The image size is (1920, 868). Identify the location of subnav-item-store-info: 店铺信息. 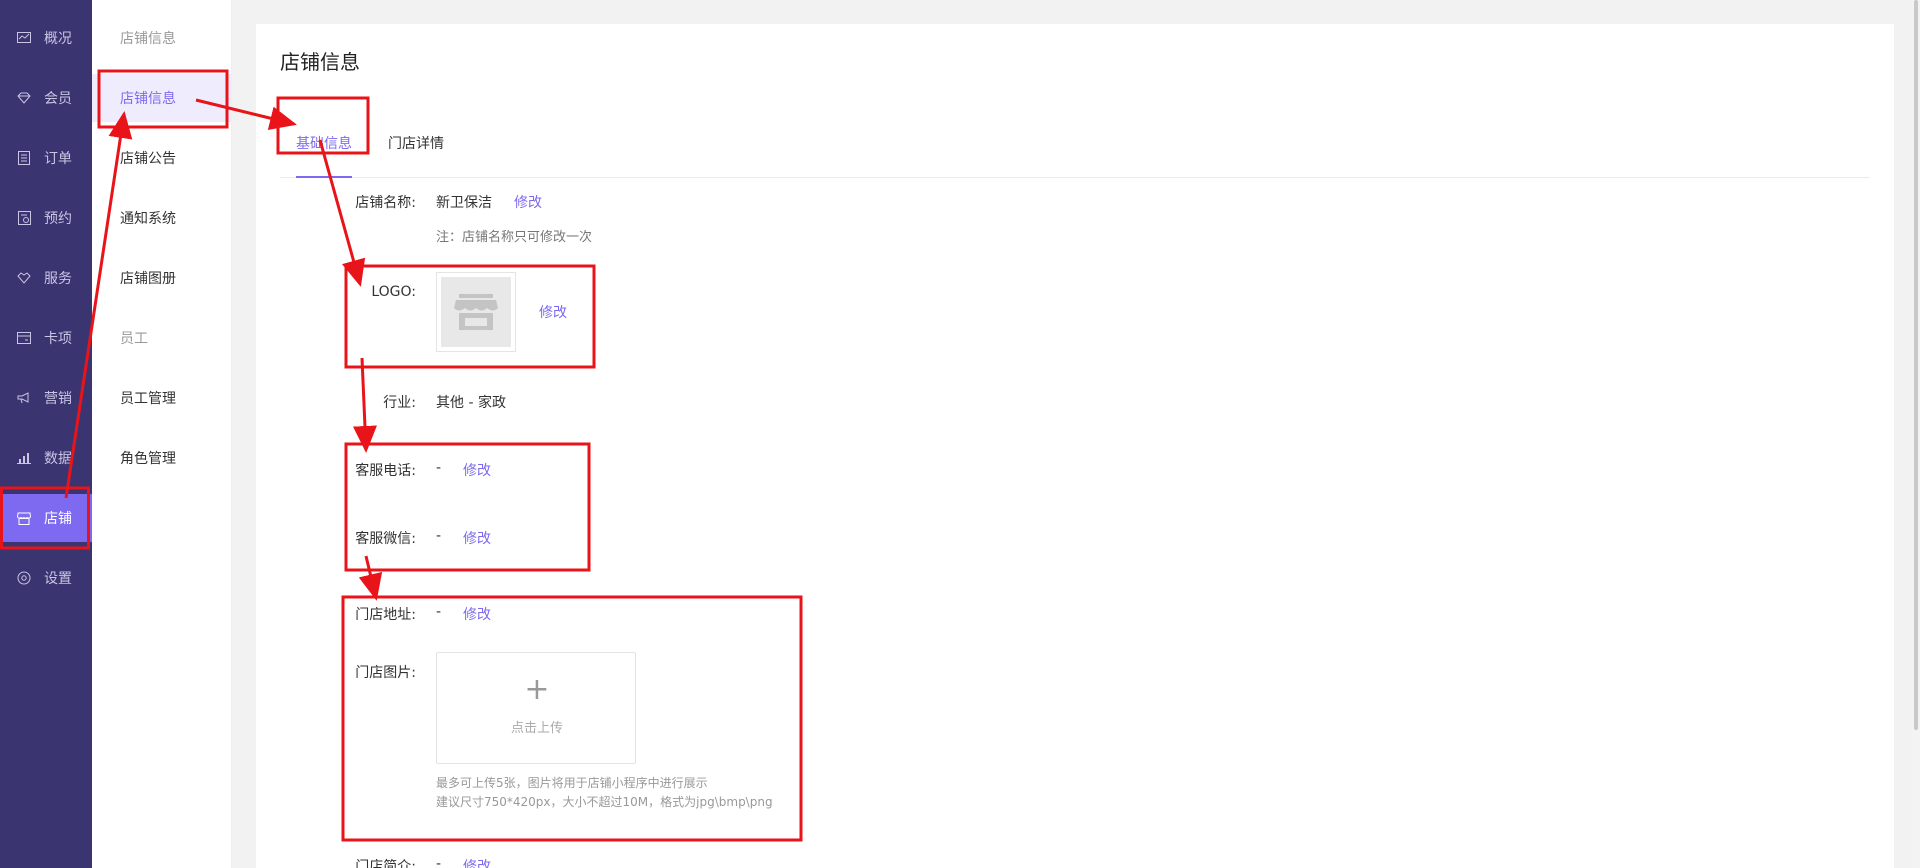
(162, 98).